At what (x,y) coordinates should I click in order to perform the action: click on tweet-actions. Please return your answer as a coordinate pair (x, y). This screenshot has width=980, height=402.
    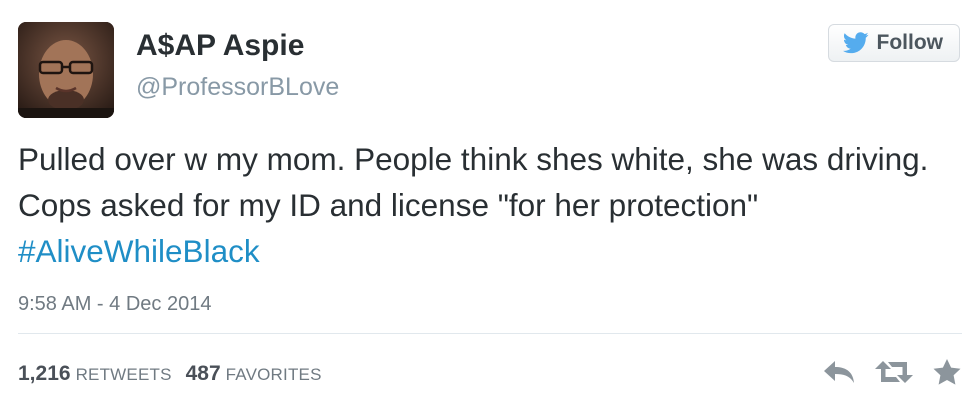
    Looking at the image, I should click on (892, 372).